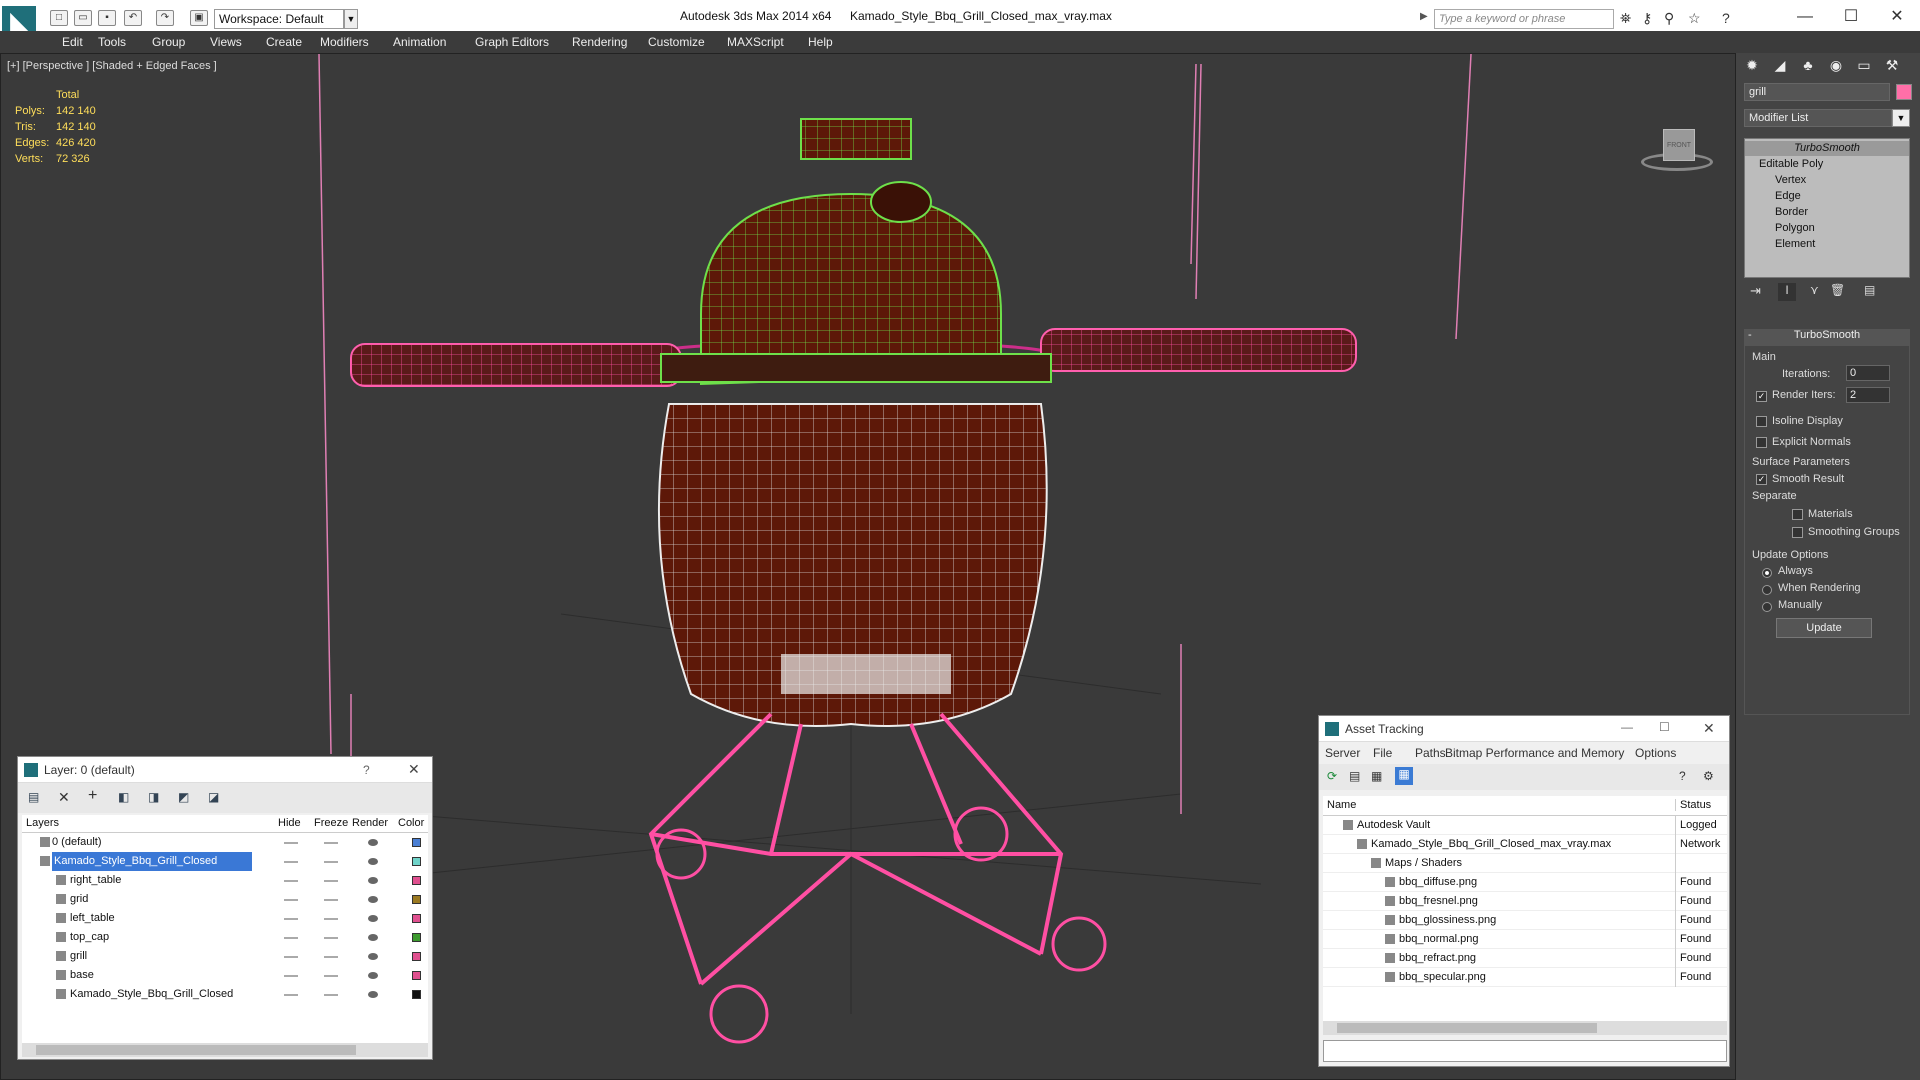  Describe the element at coordinates (1904, 92) in the screenshot. I see `object-color-swatch` at that location.